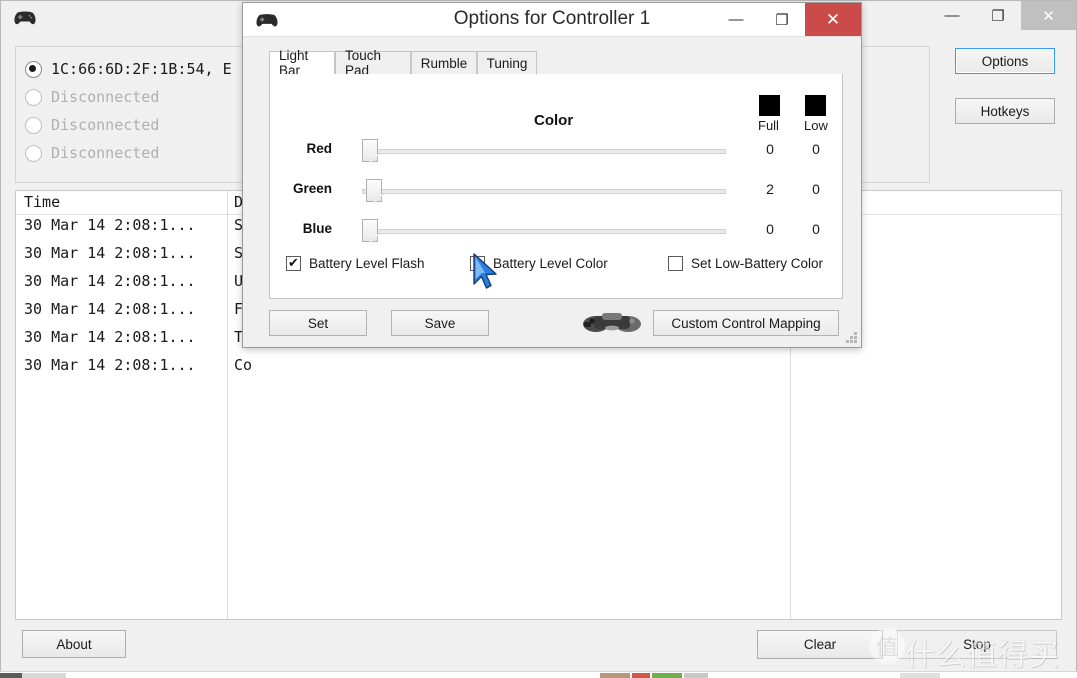 The width and height of the screenshot is (1077, 678). I want to click on dialog-maximize-button: ❐, so click(782, 19).